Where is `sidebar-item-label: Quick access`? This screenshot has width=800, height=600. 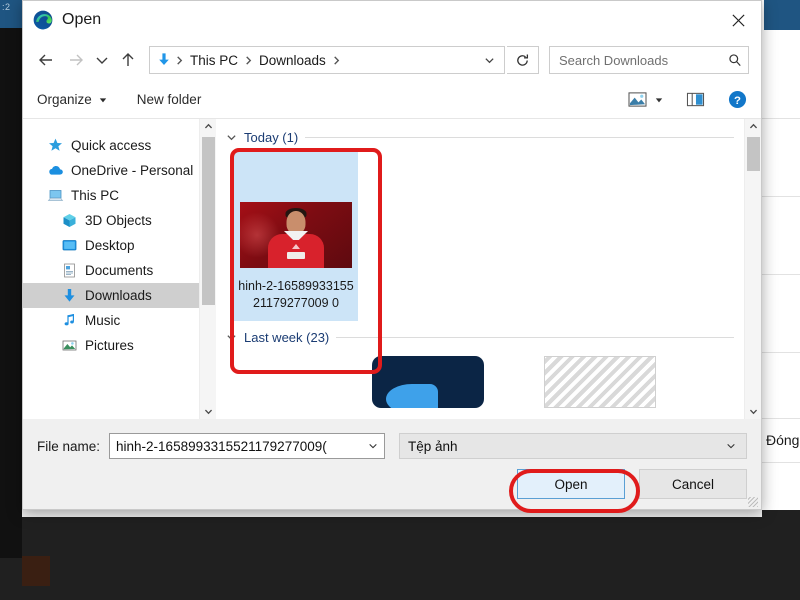
sidebar-item-label: Quick access is located at coordinates (111, 145).